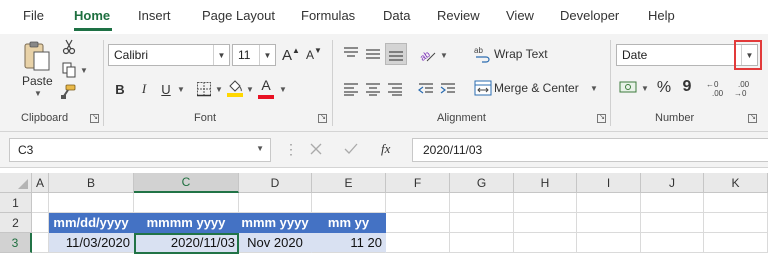  Describe the element at coordinates (418, 223) in the screenshot. I see `cell-f2` at that location.